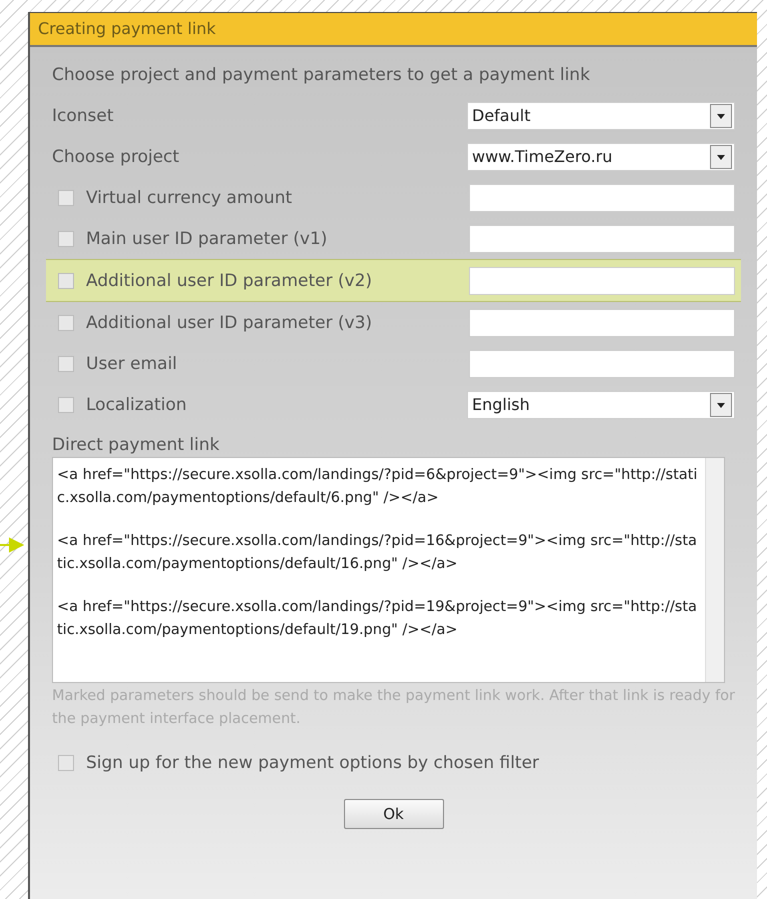  Describe the element at coordinates (12, 545) in the screenshot. I see `arrow-icon` at that location.